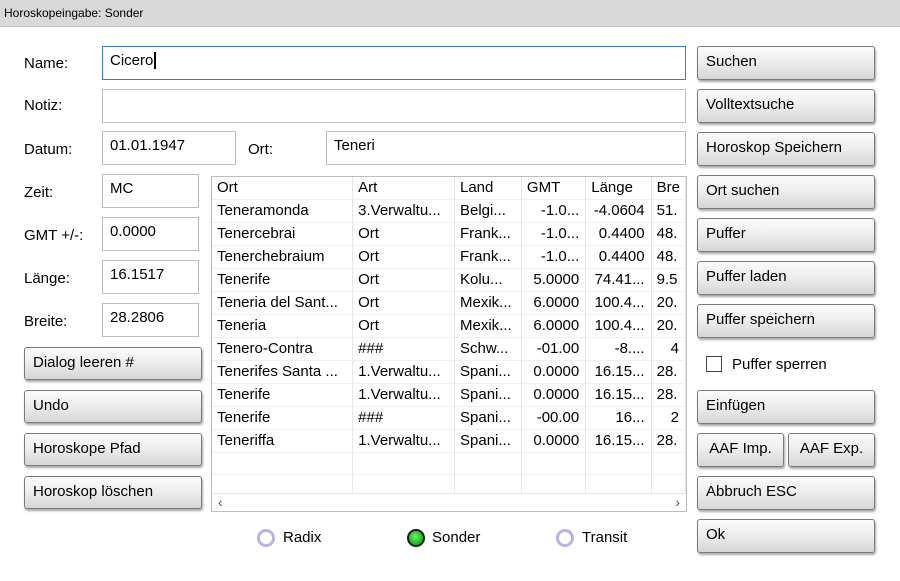 The height and width of the screenshot is (581, 900). What do you see at coordinates (113, 492) in the screenshot?
I see `horoskop-loeschen-button: Horoskop löschen` at bounding box center [113, 492].